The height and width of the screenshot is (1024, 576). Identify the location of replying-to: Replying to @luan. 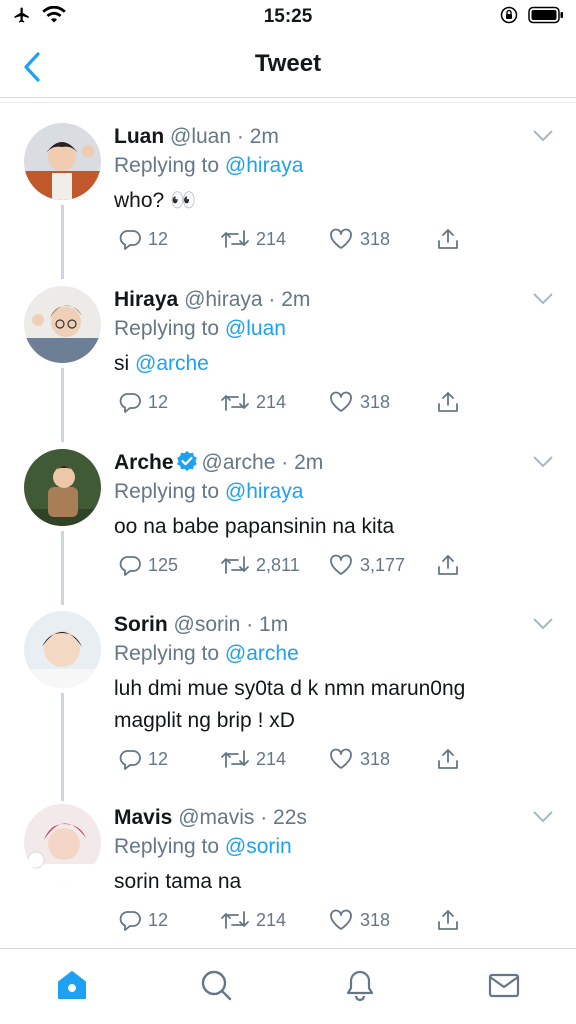
(335, 329).